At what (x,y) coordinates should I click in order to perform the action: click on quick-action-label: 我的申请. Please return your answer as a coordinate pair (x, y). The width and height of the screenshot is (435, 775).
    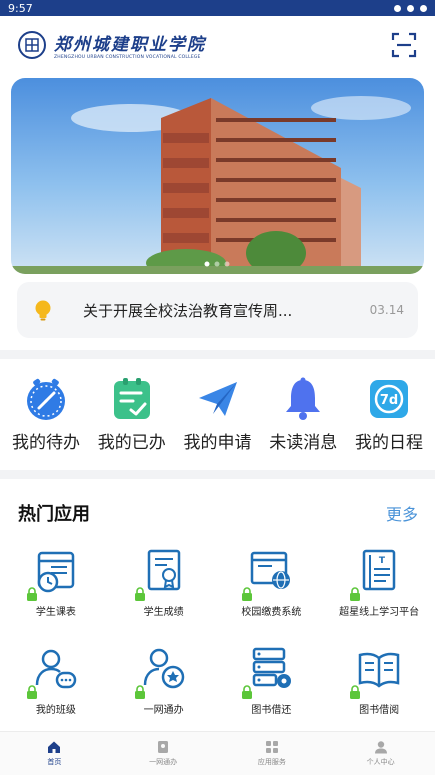
    Looking at the image, I should click on (217, 443).